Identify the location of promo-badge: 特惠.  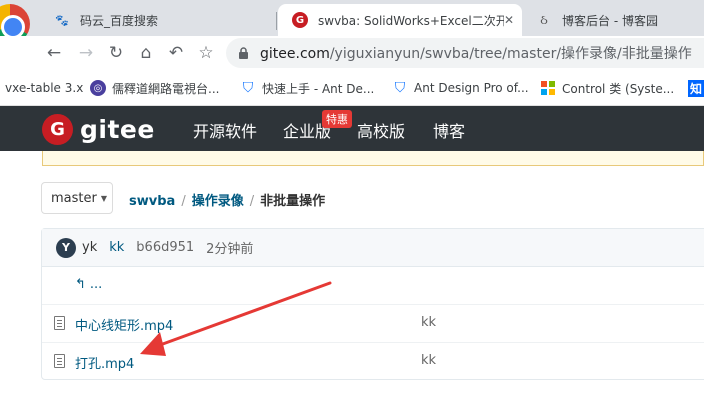
(337, 119).